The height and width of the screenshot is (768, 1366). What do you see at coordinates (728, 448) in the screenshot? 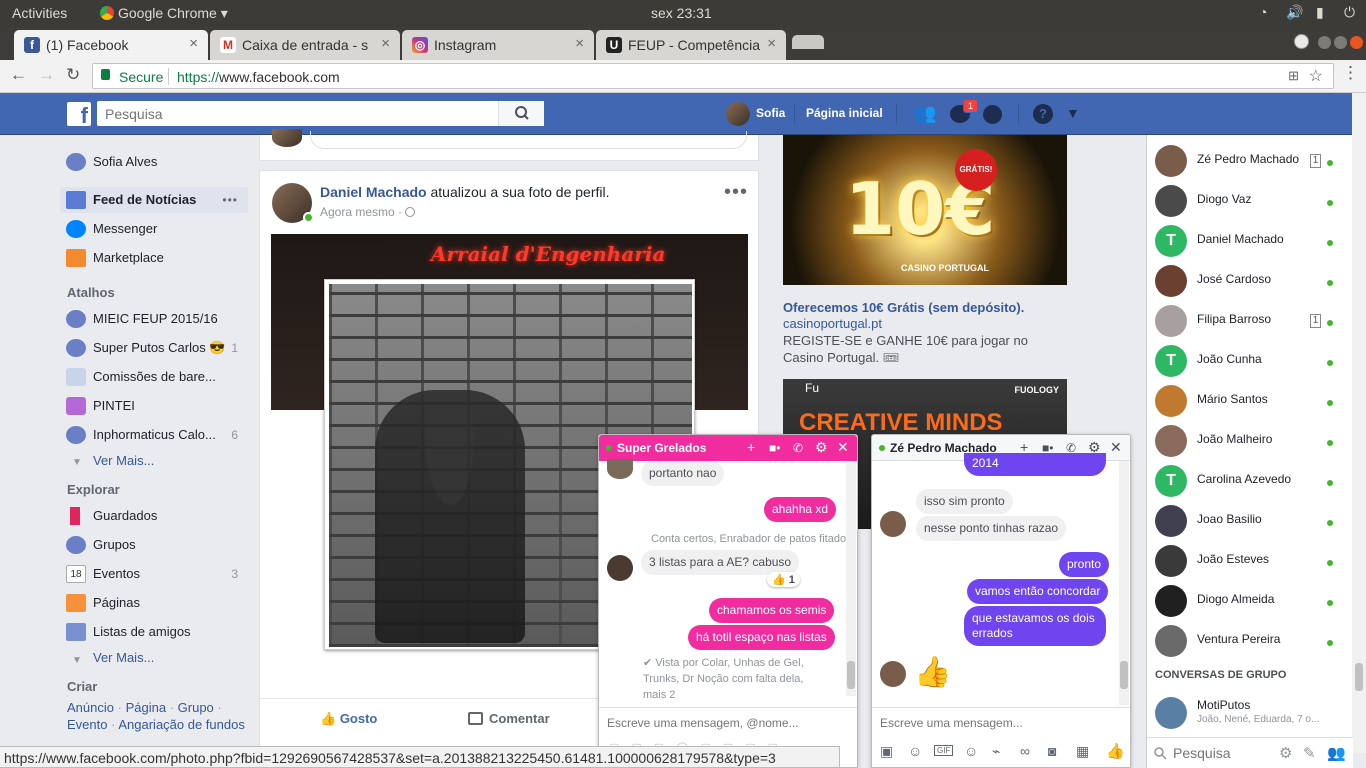
I see `chat-header: Super Grelados + ■• ✆ ⚙ ✕` at bounding box center [728, 448].